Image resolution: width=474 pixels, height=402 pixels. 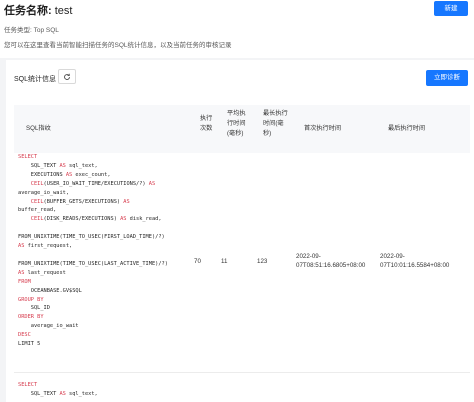 I want to click on sql-fingerprint-cell: SELECT SQL_TEXT AS sql_text,, so click(x=58, y=390).